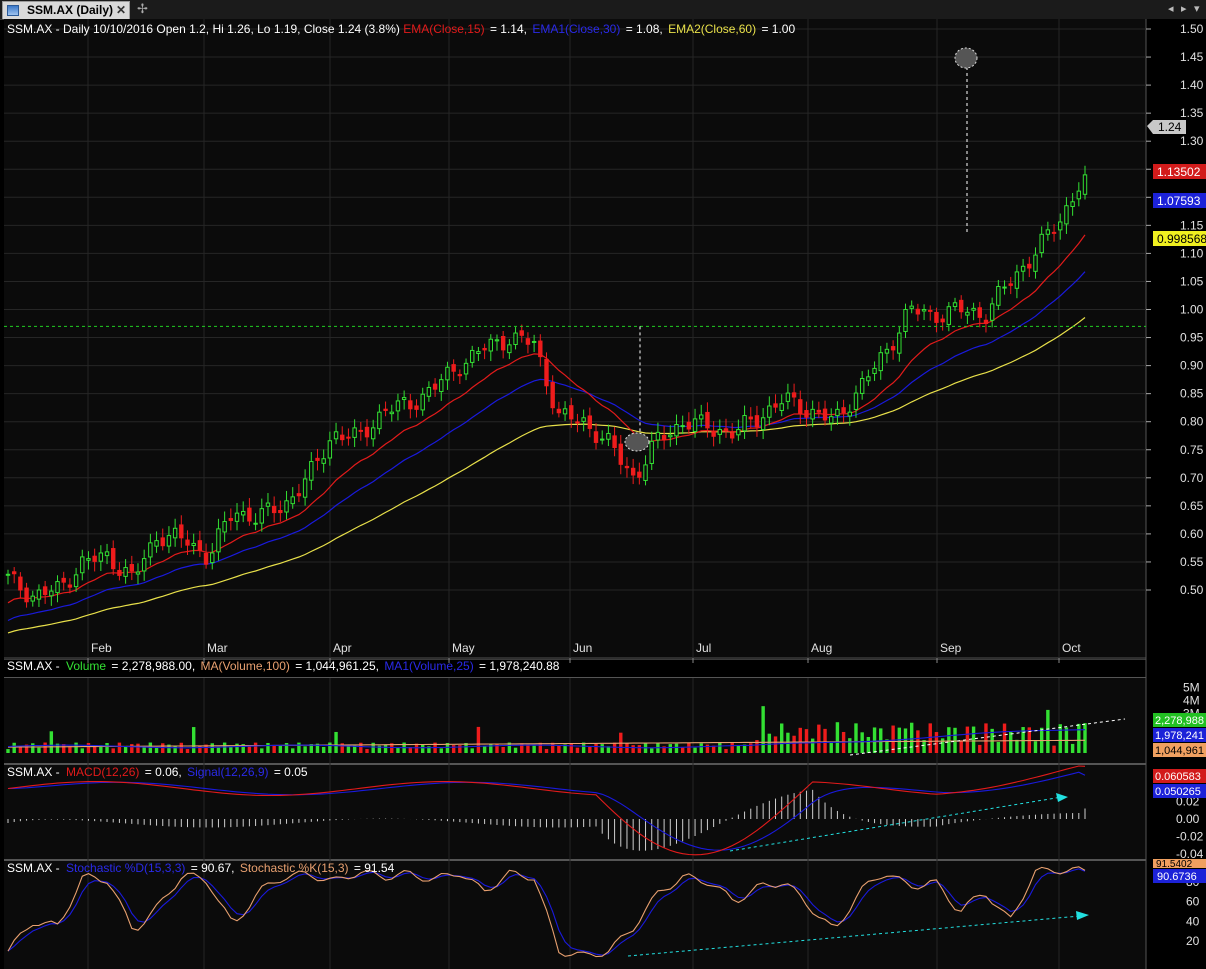  I want to click on tab-menu-icon: ▾, so click(1197, 8).